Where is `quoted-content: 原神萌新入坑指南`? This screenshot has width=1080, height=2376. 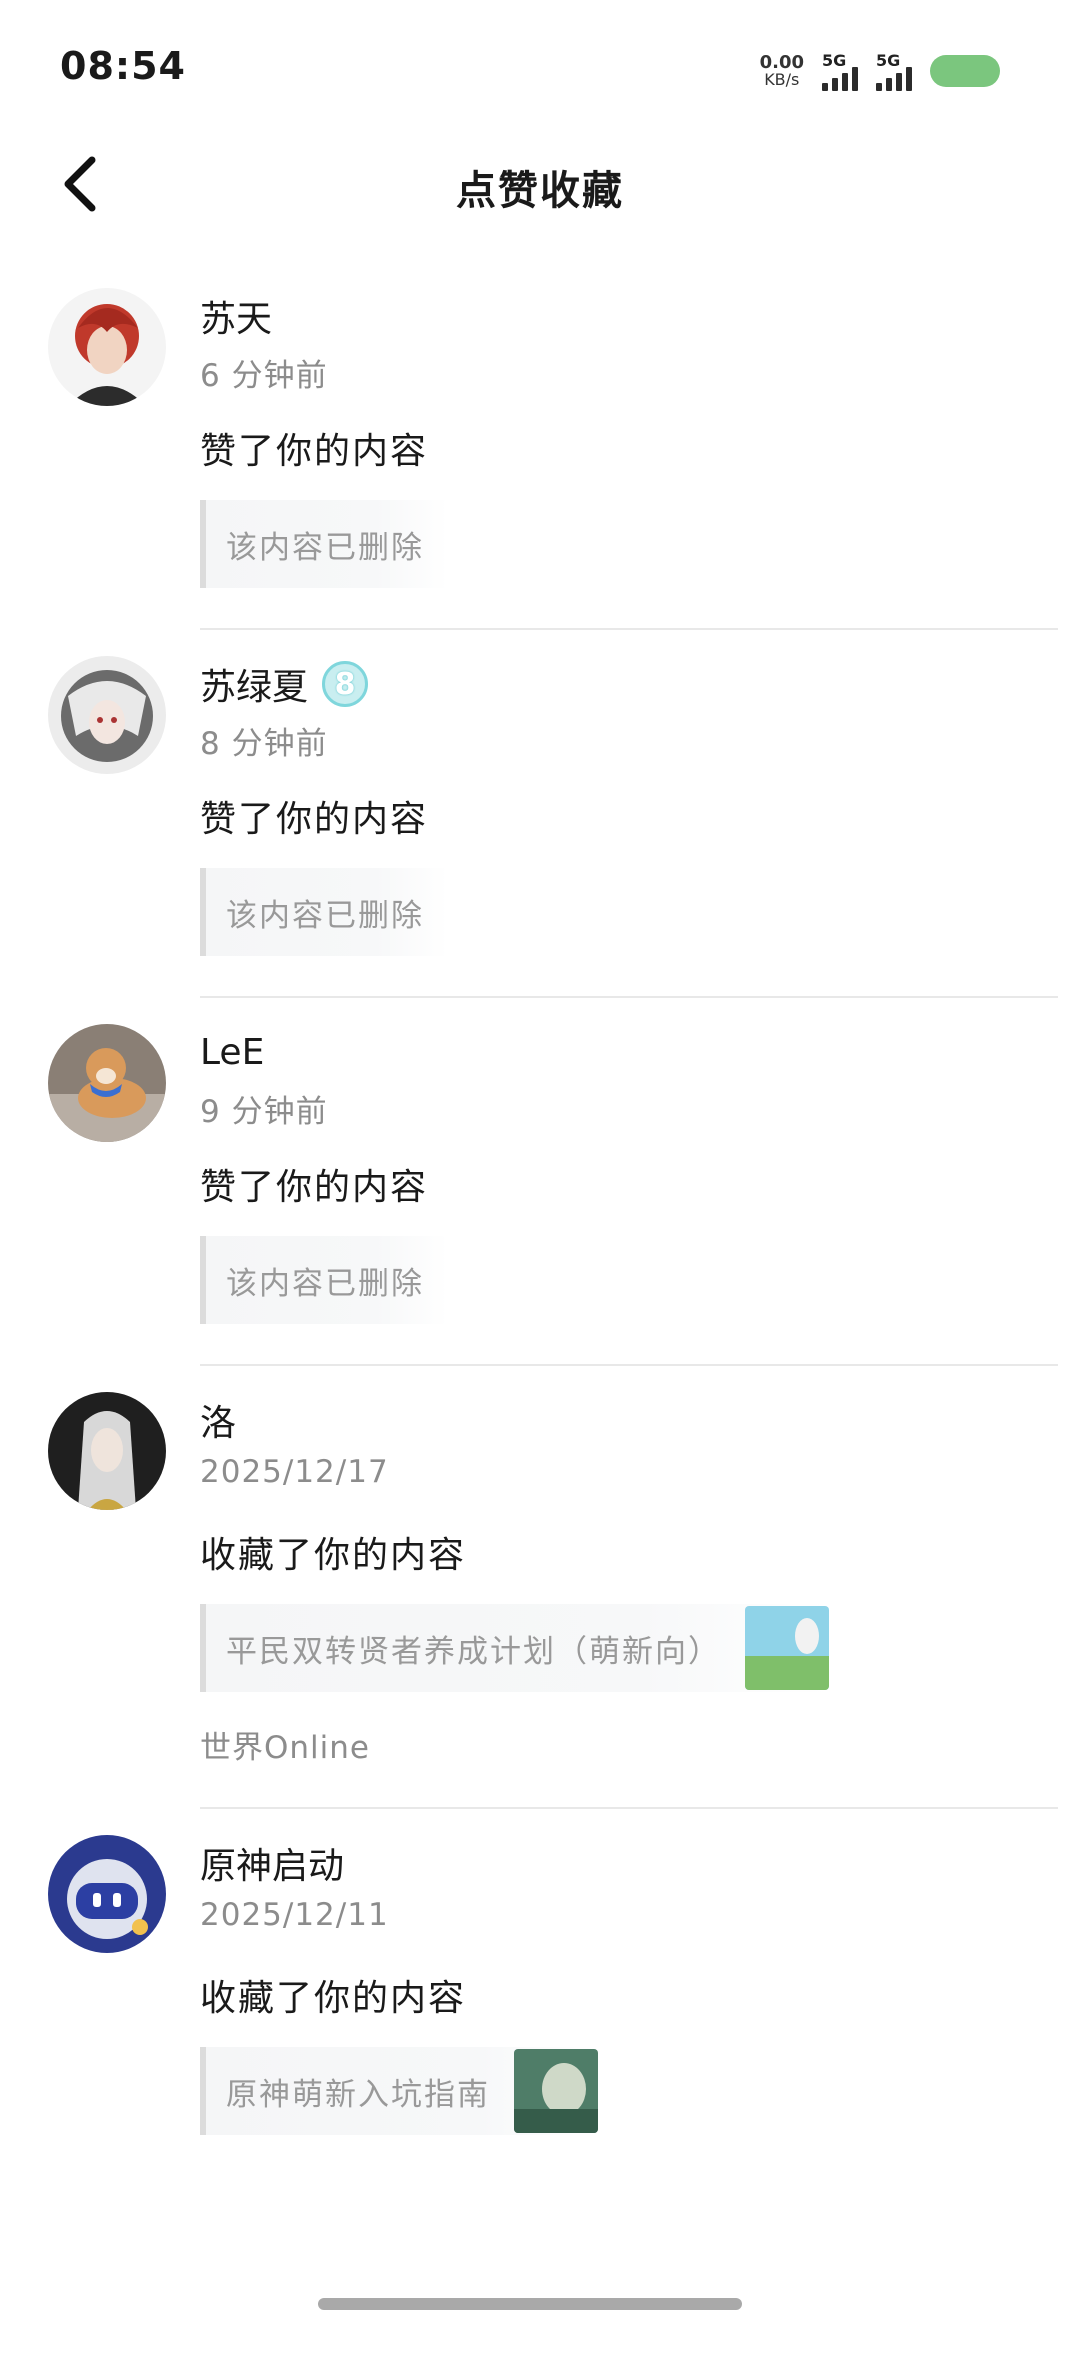
quoted-content: 原神萌新入坑指南 is located at coordinates (399, 2091).